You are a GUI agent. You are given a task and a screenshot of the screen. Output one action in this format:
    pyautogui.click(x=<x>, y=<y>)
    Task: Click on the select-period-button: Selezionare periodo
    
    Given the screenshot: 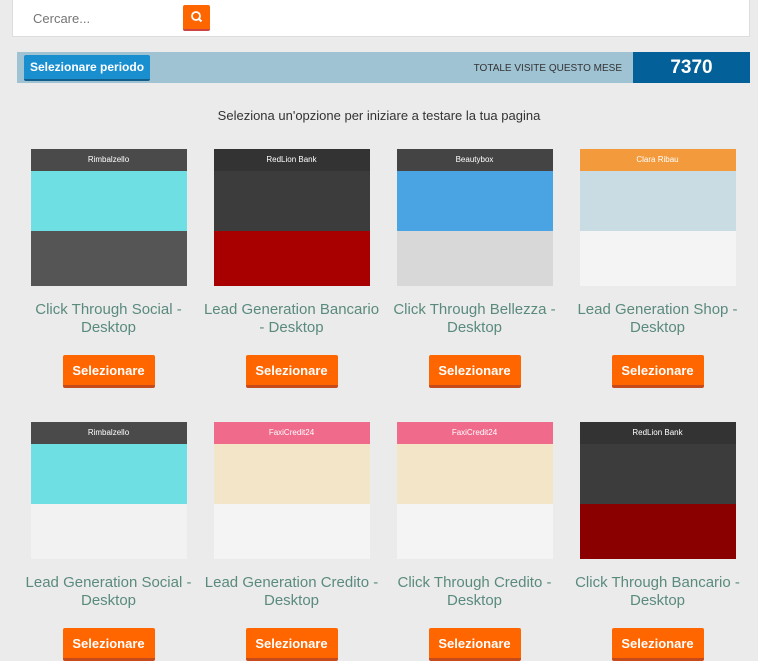 What is the action you would take?
    pyautogui.click(x=87, y=68)
    